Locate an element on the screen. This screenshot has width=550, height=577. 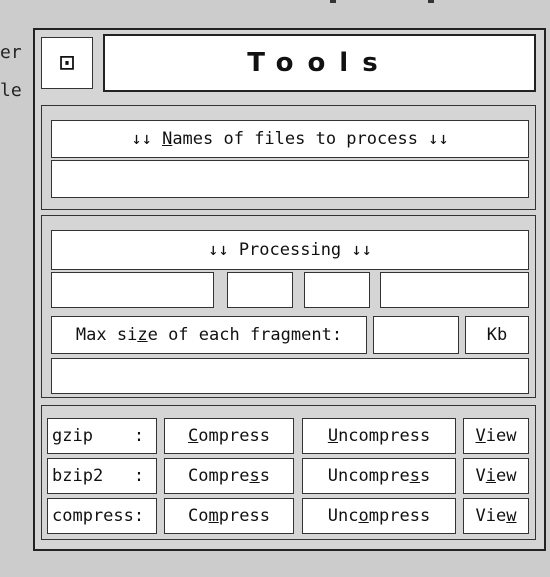
max-size-label: Max size of each fragment: is located at coordinates (209, 335).